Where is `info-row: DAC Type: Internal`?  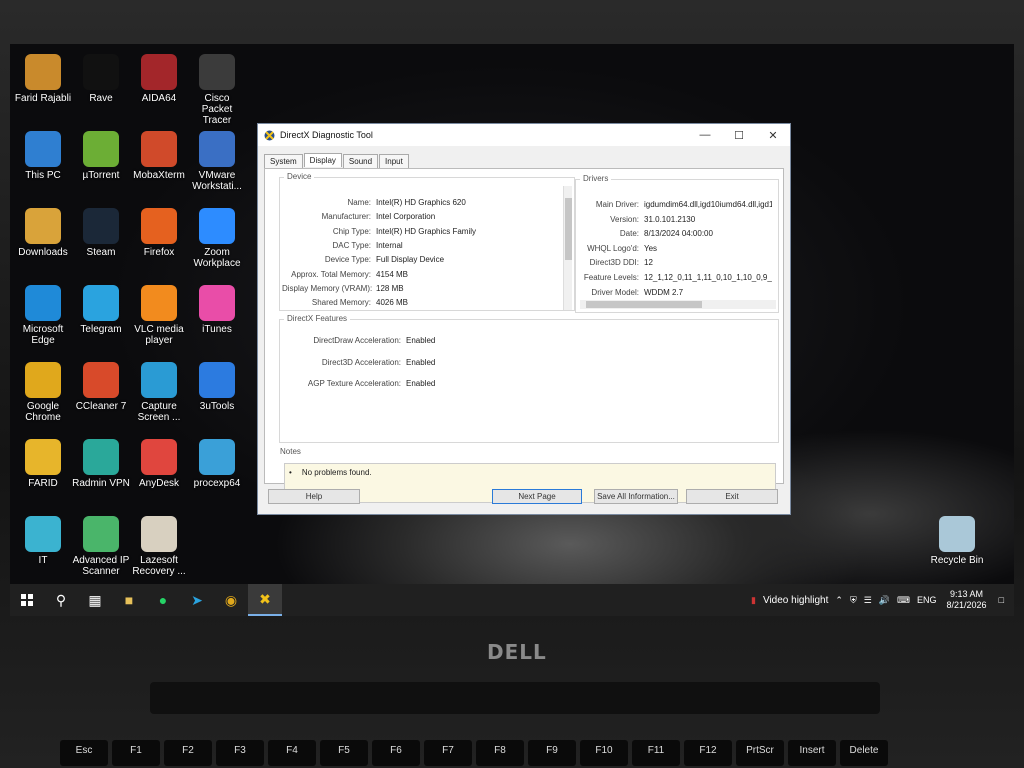
info-row: DAC Type: Internal is located at coordinates (342, 245).